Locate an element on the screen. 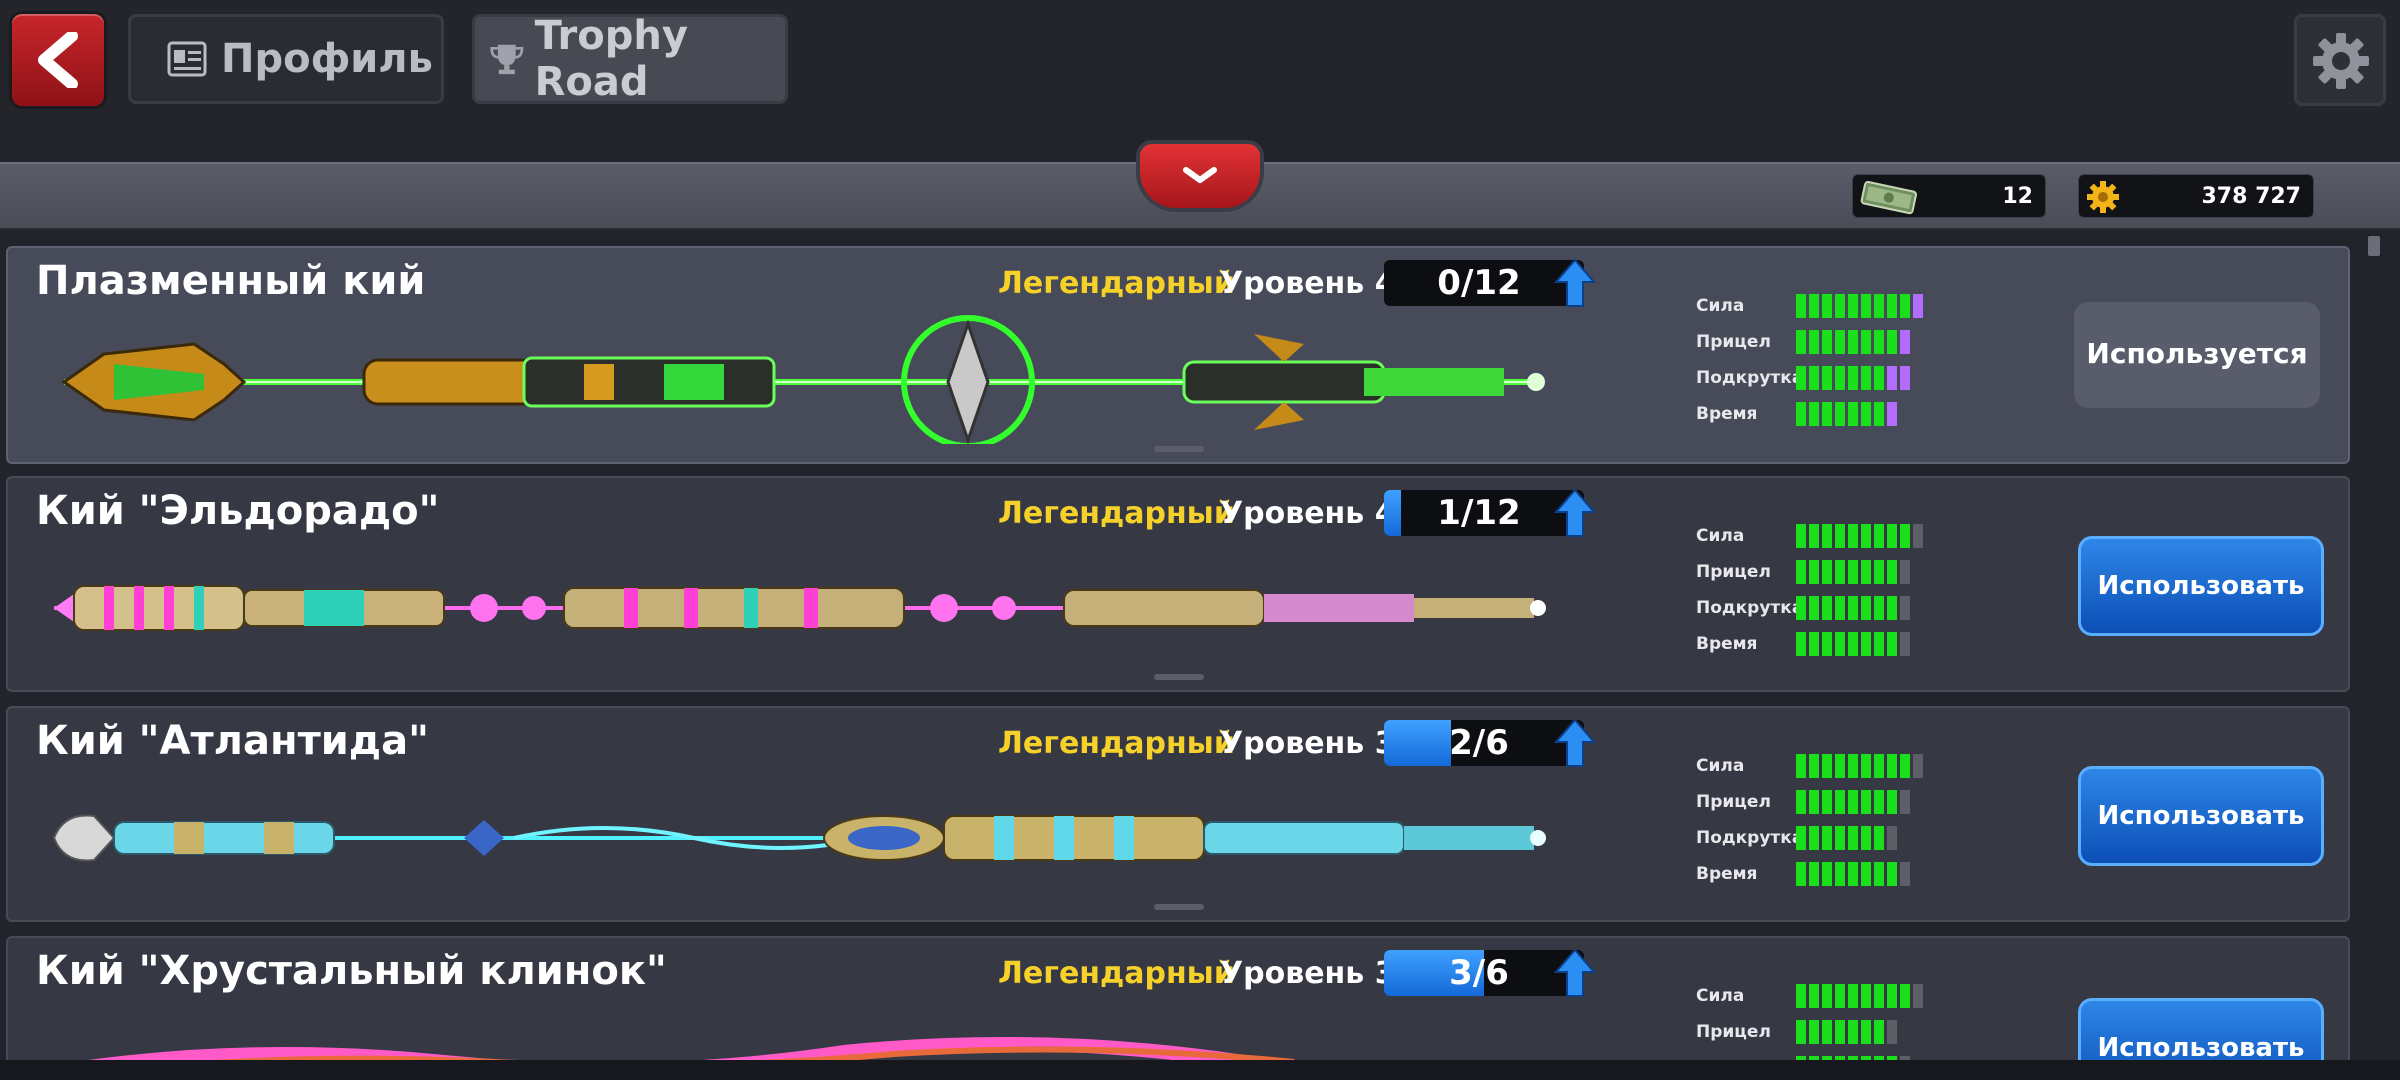 This screenshot has height=1080, width=2400. card-handle is located at coordinates (1179, 449).